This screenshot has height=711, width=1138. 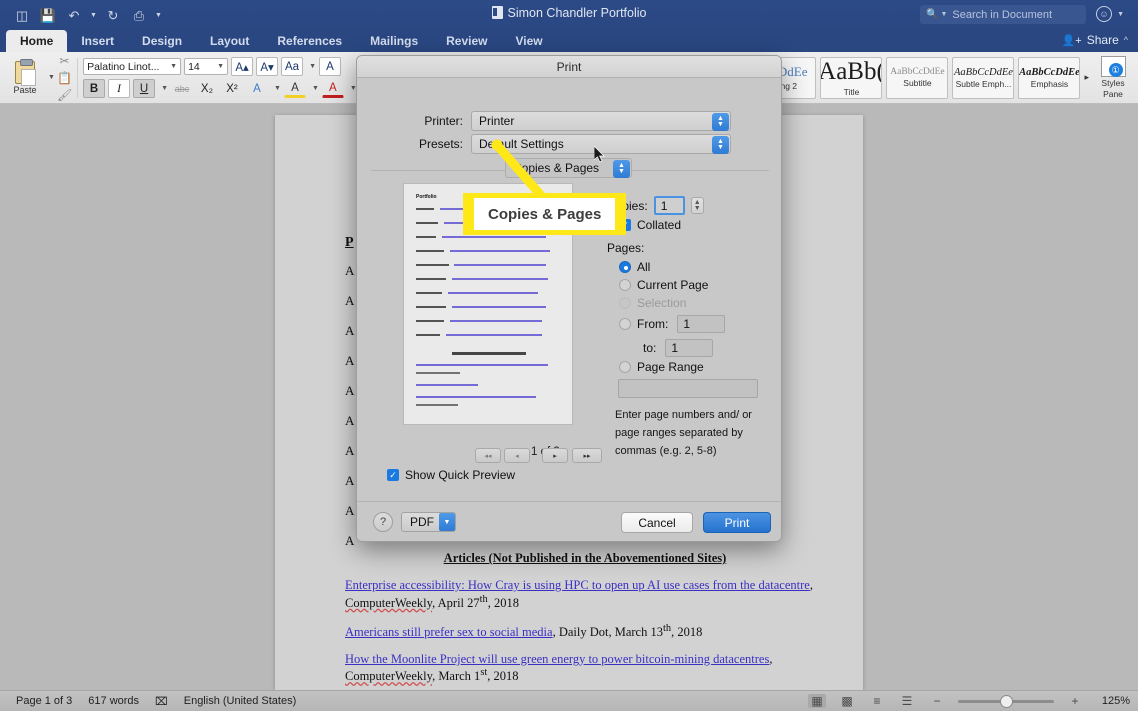 What do you see at coordinates (657, 522) in the screenshot?
I see `cancel-button: Cancel` at bounding box center [657, 522].